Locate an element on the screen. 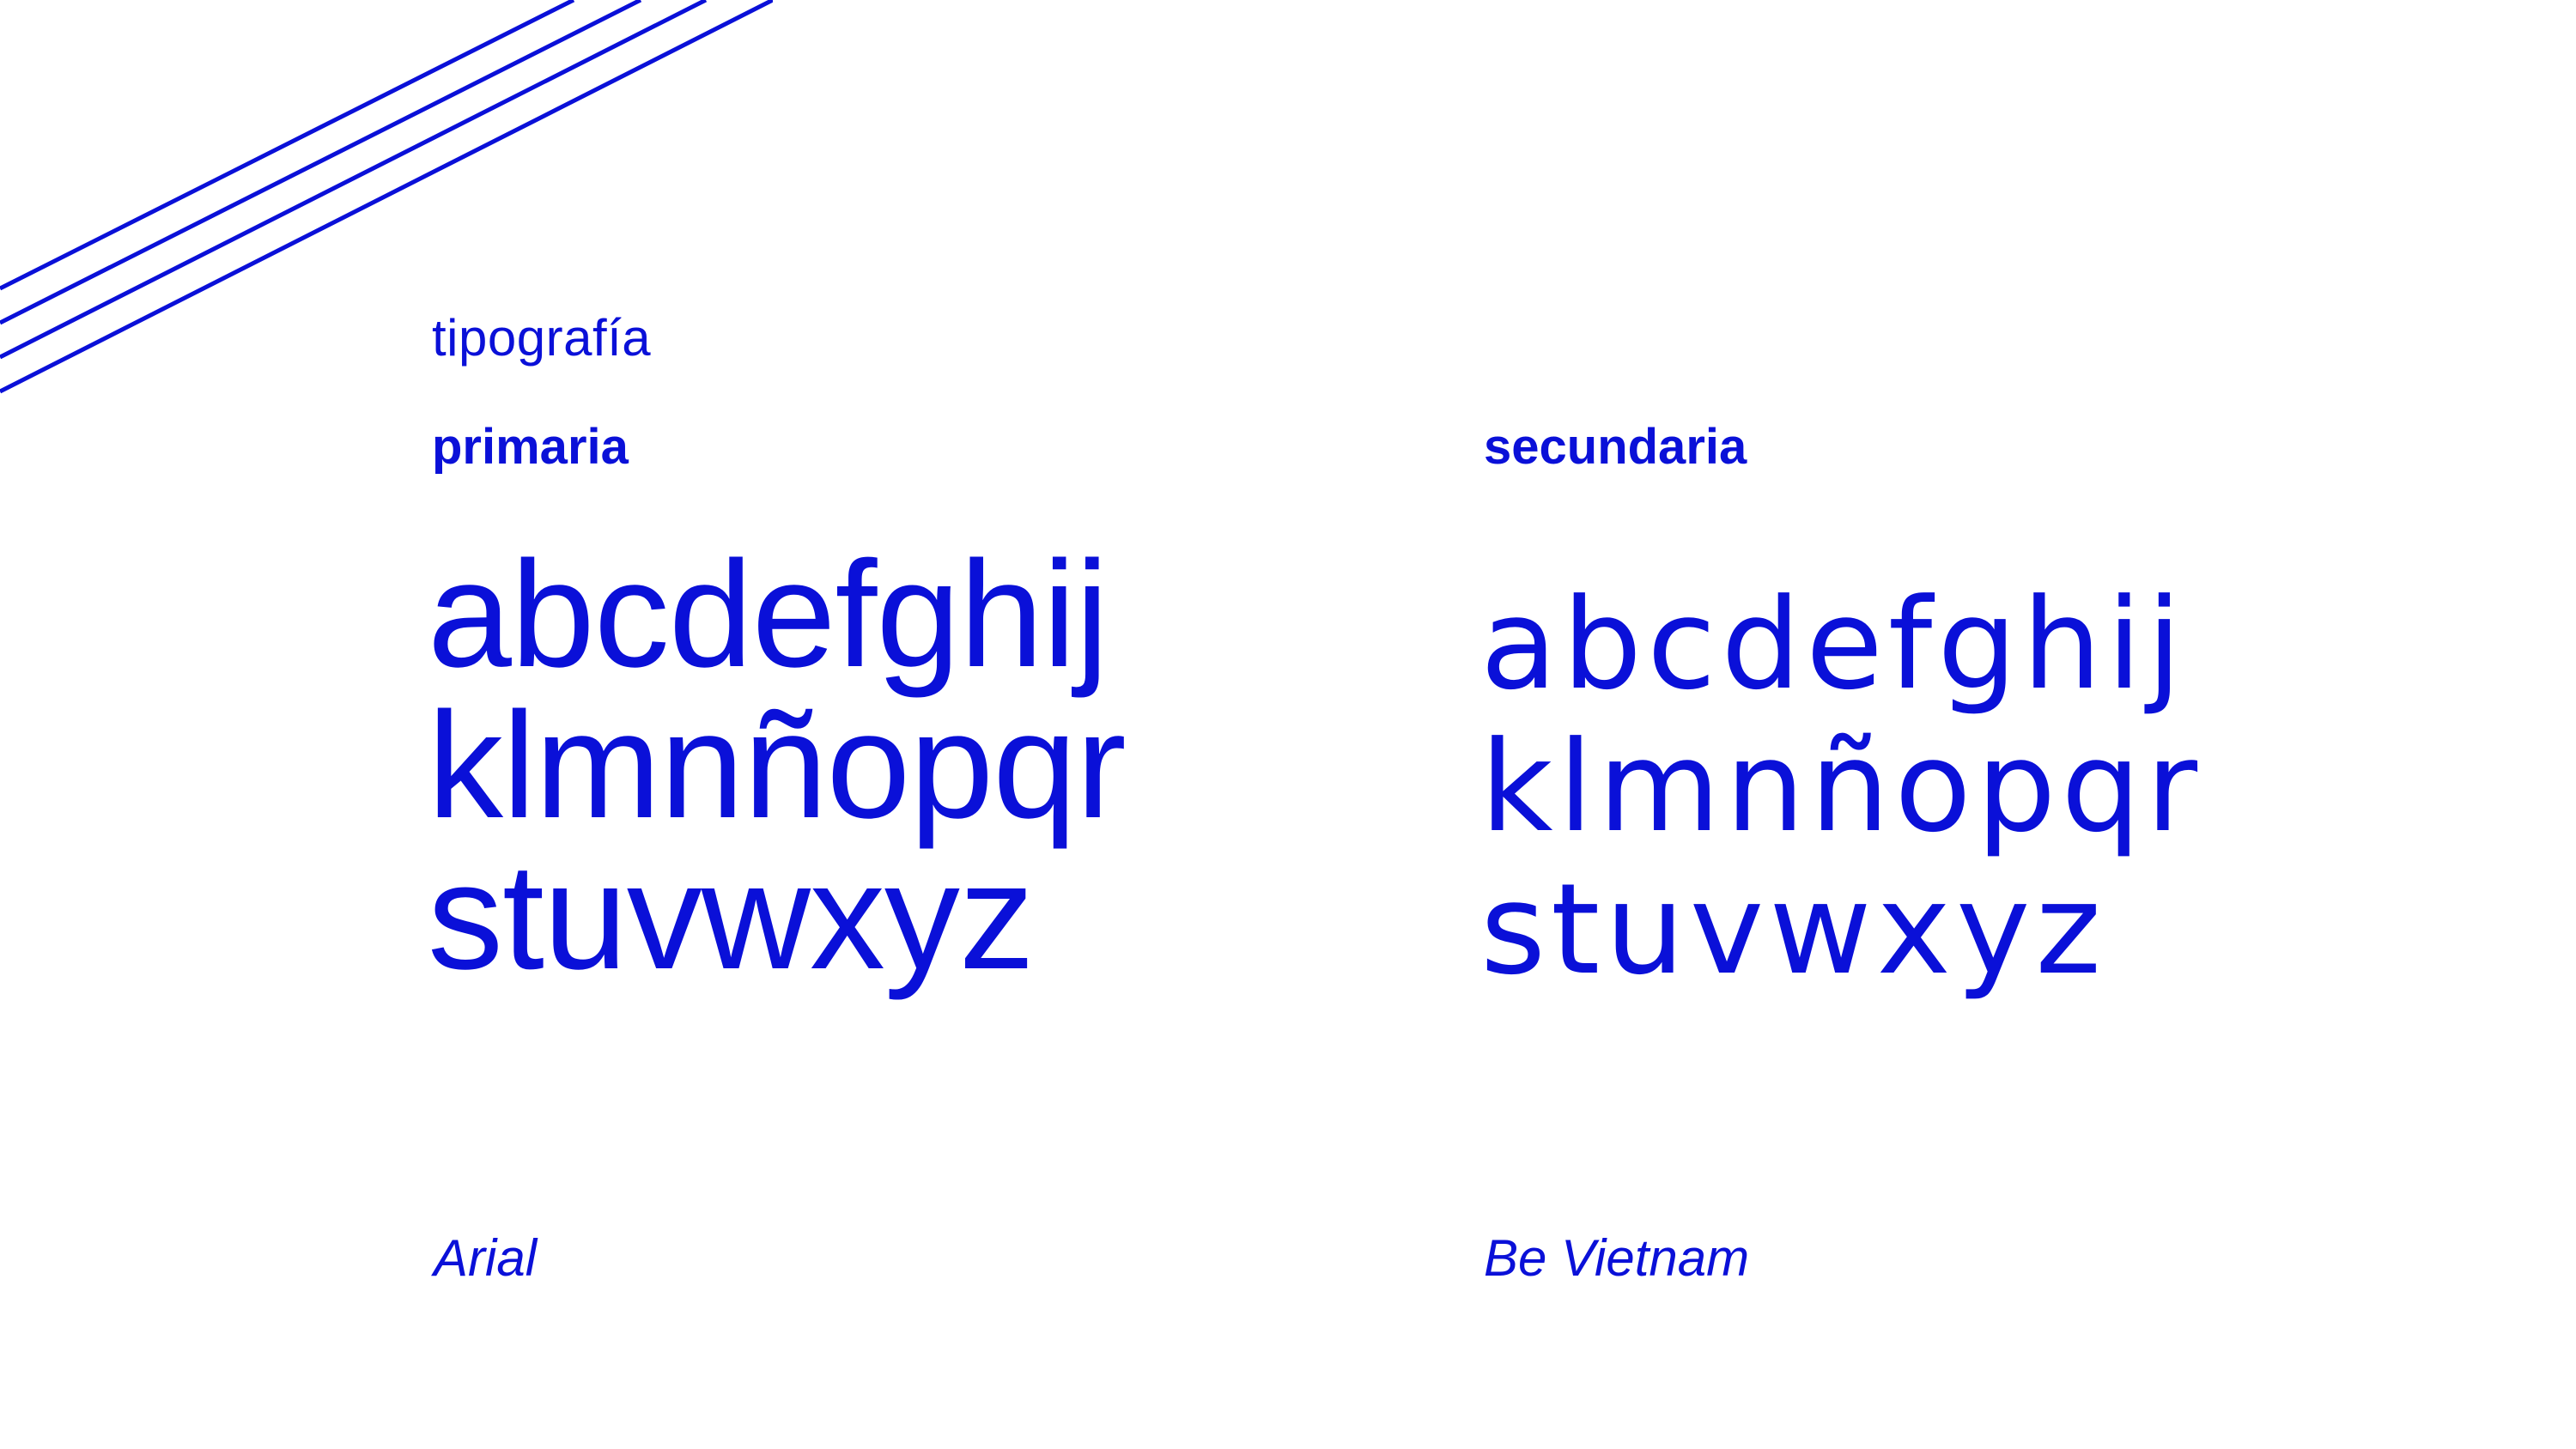 This screenshot has height=1449, width=2576. section-title: tipografía is located at coordinates (542, 338).